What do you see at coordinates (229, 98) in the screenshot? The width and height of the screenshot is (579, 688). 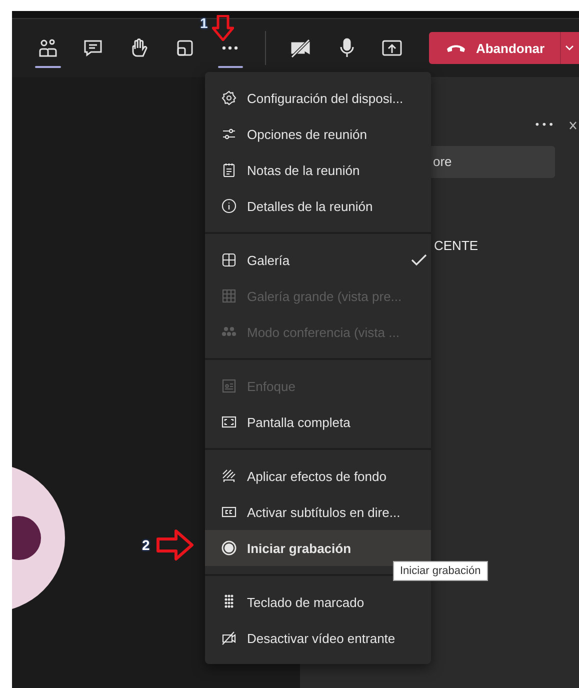 I see `gear-icon` at bounding box center [229, 98].